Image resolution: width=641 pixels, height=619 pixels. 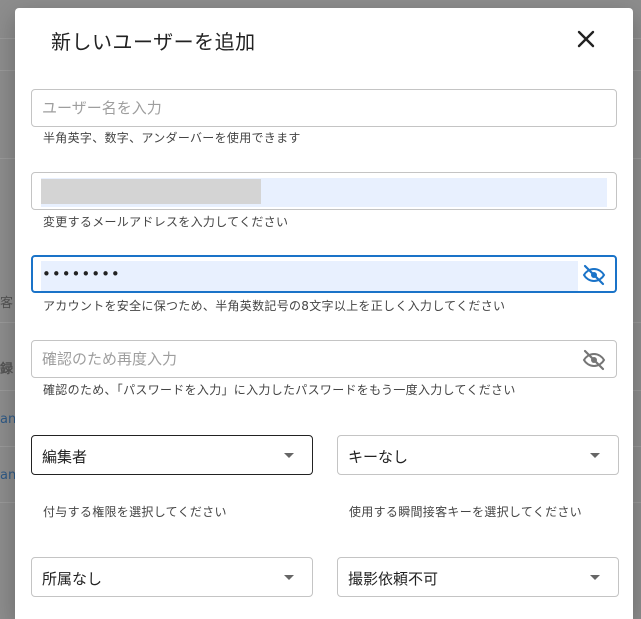 I want to click on password-confirm-field, so click(x=324, y=359).